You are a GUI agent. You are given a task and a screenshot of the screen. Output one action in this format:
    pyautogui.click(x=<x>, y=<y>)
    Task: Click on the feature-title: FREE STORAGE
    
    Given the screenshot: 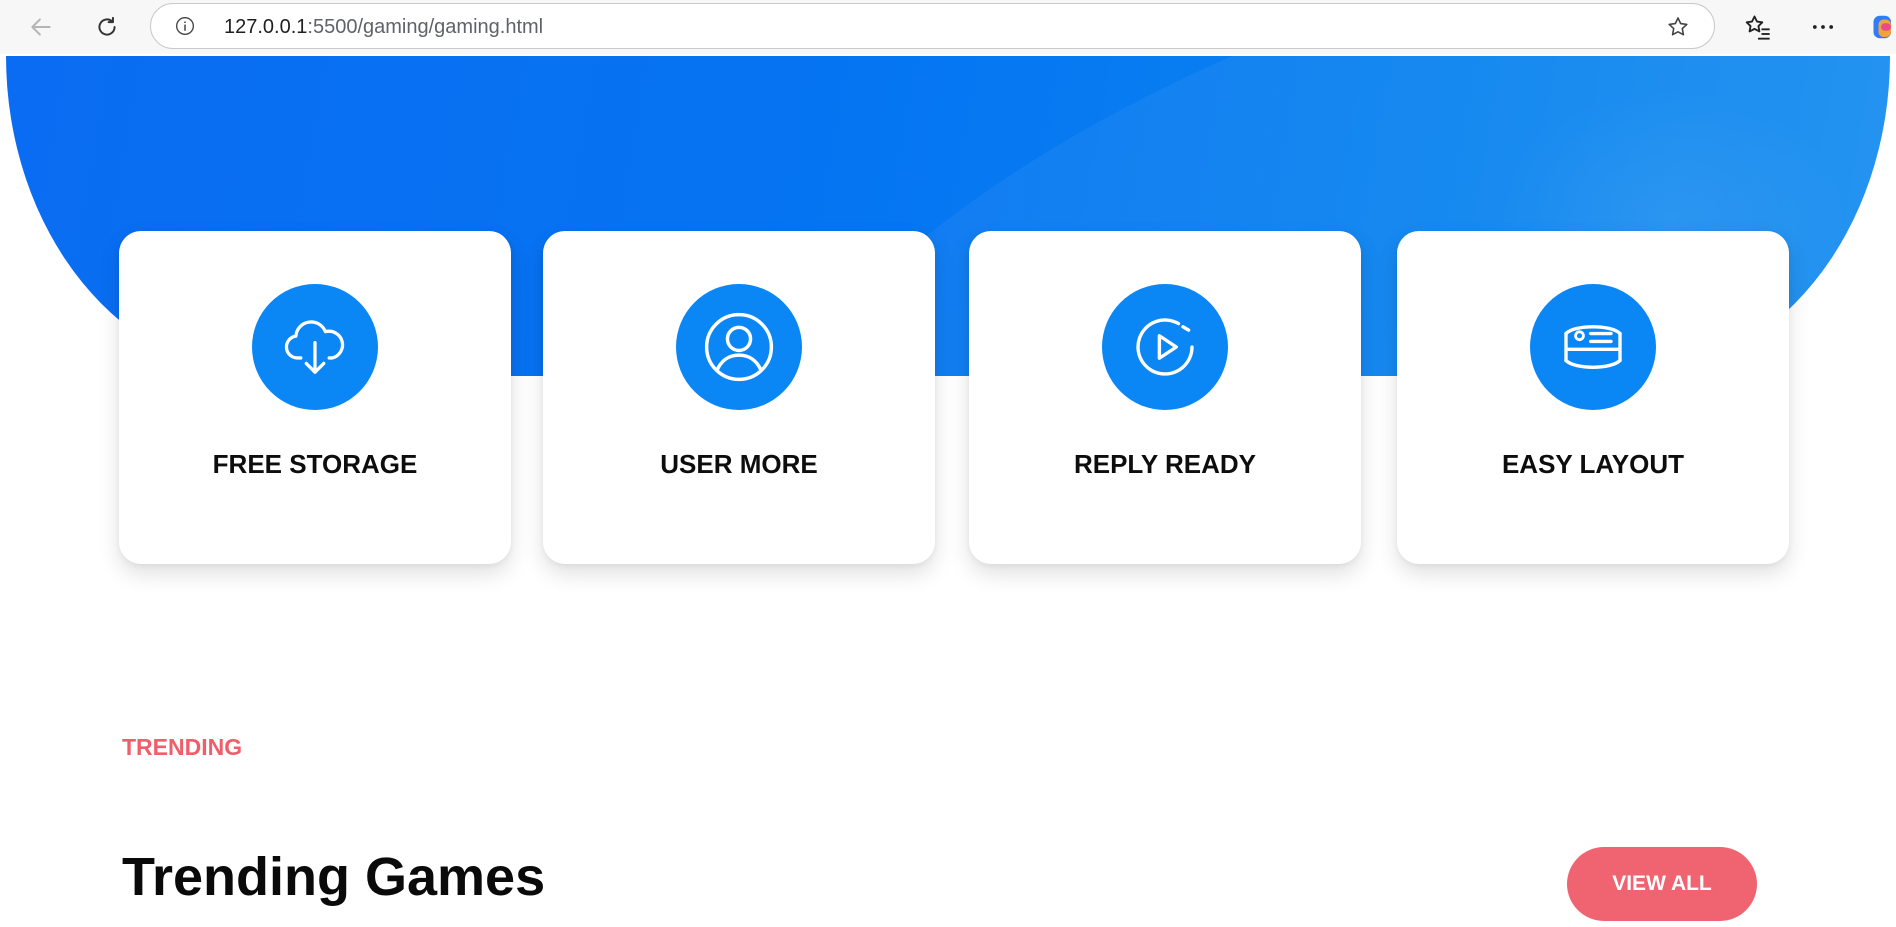 What is the action you would take?
    pyautogui.click(x=315, y=464)
    